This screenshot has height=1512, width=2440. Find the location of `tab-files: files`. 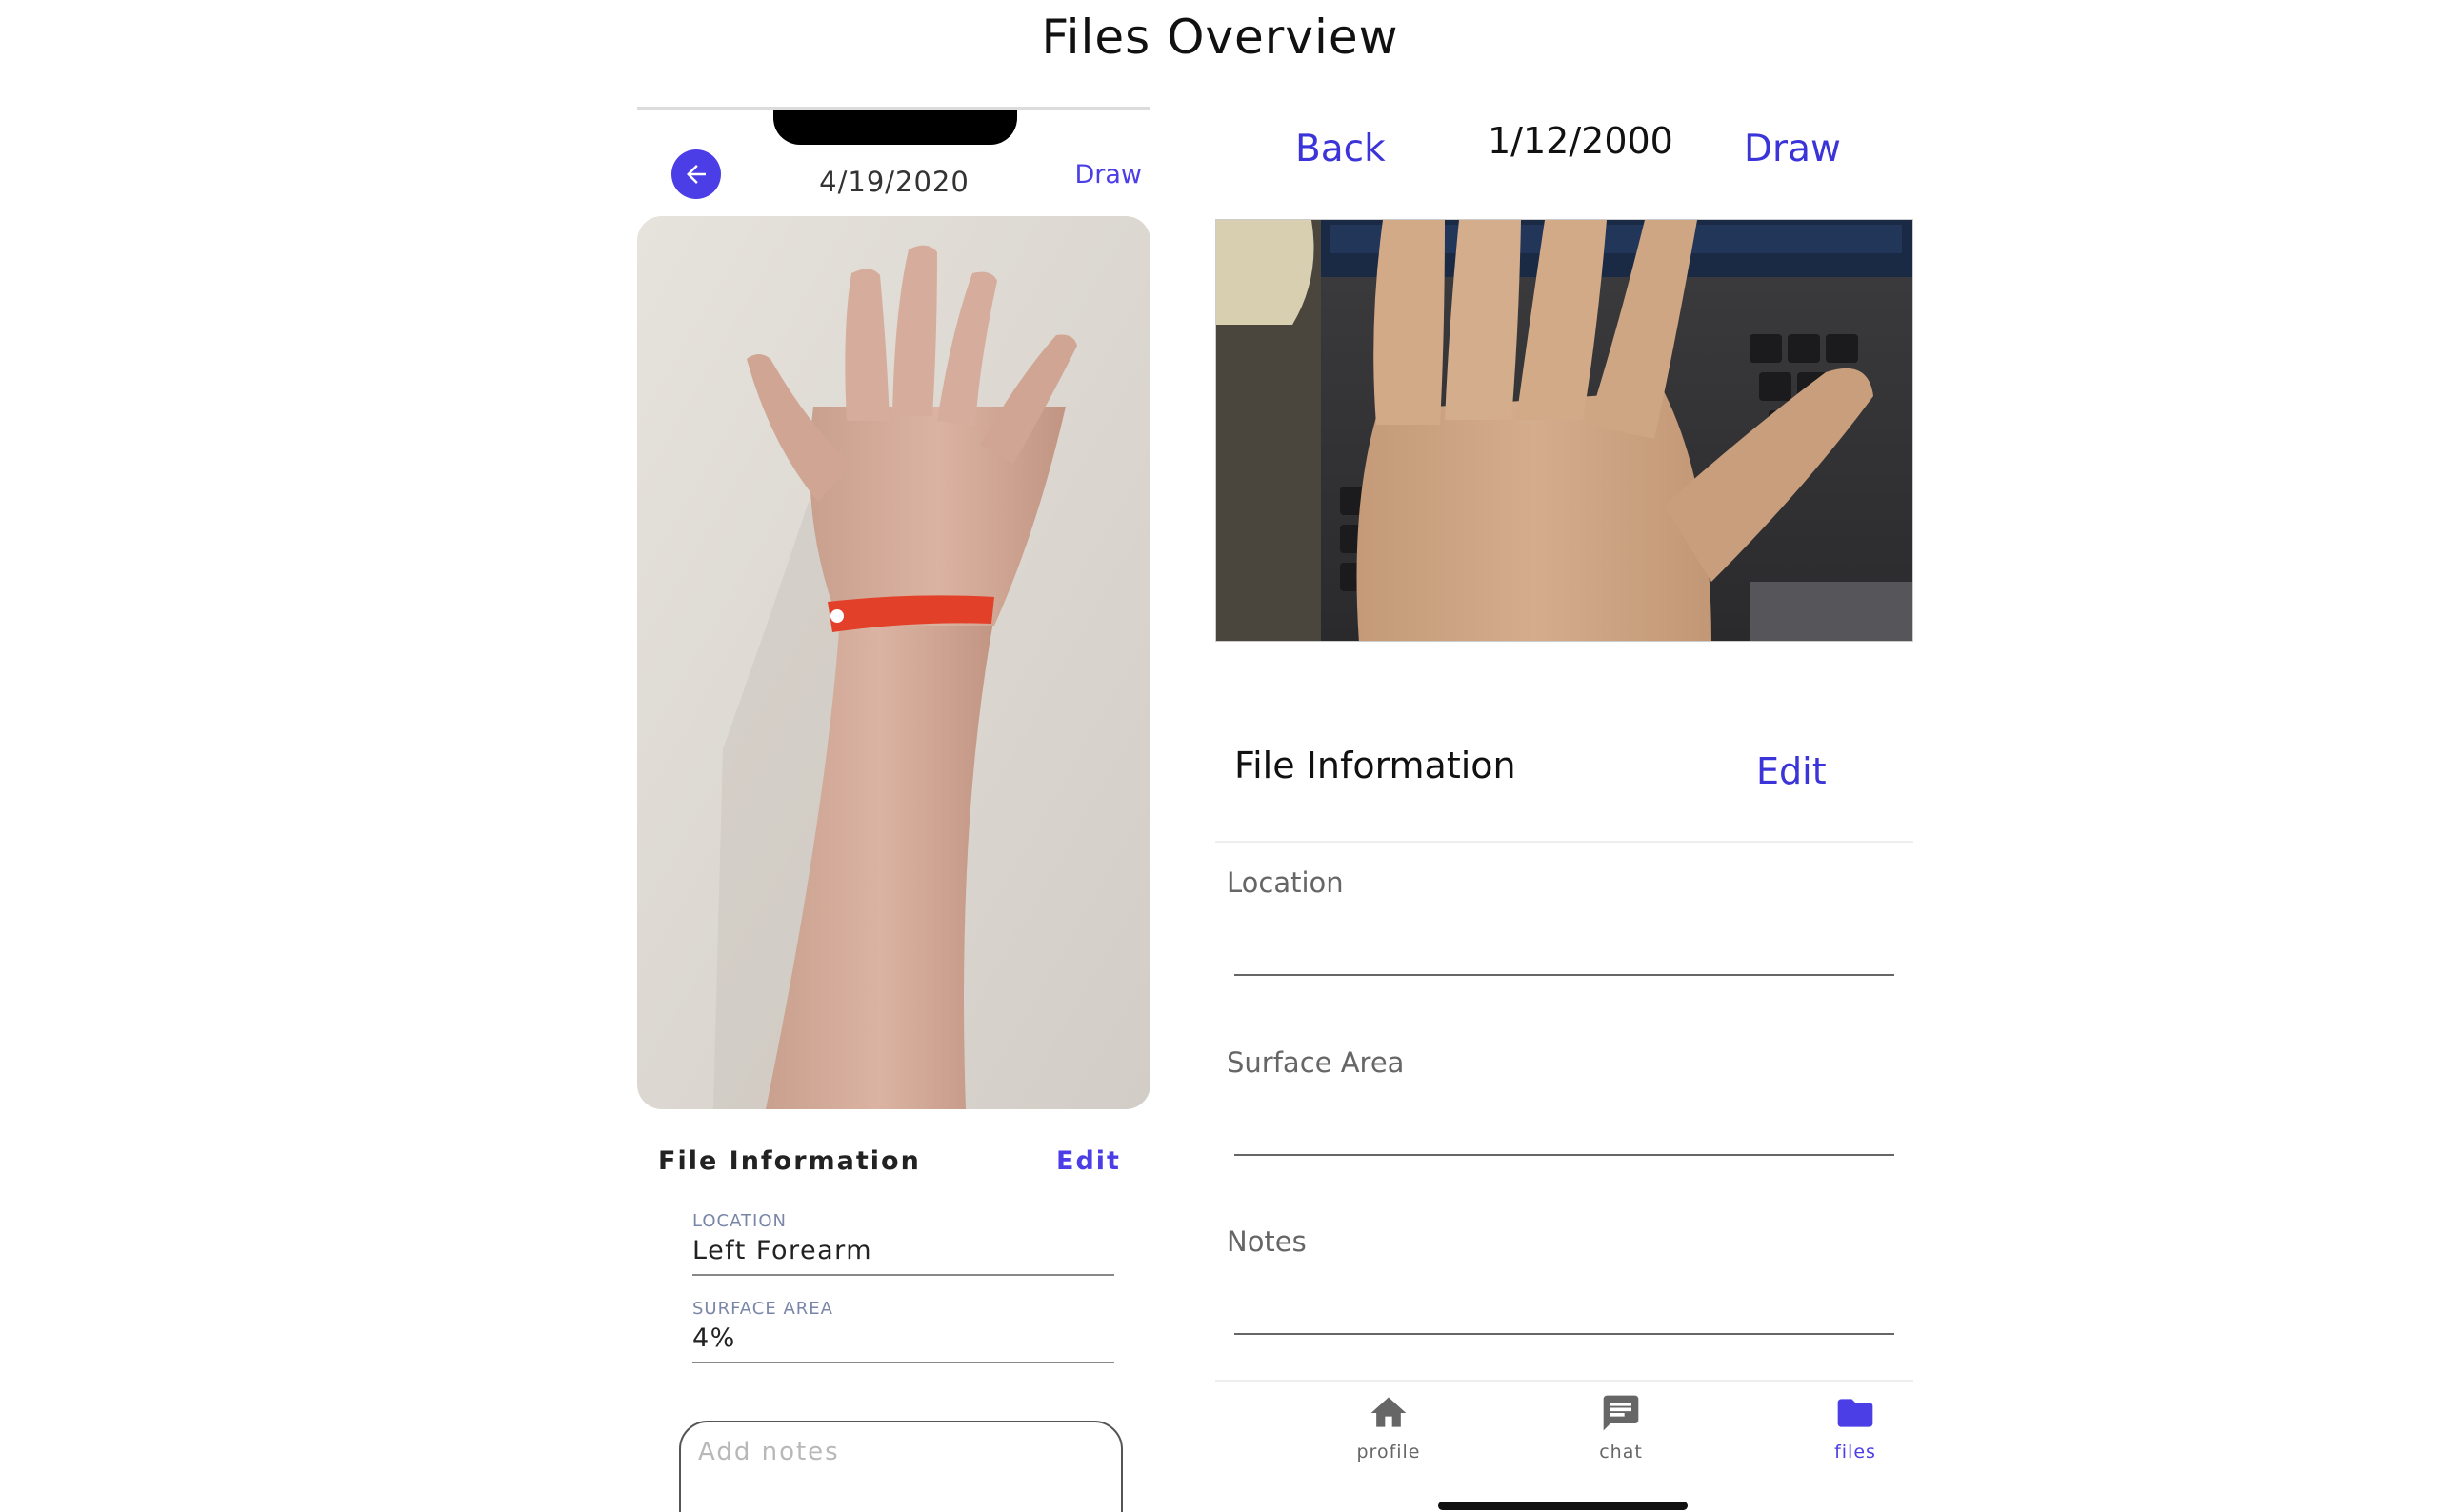

tab-files: files is located at coordinates (1855, 1427).